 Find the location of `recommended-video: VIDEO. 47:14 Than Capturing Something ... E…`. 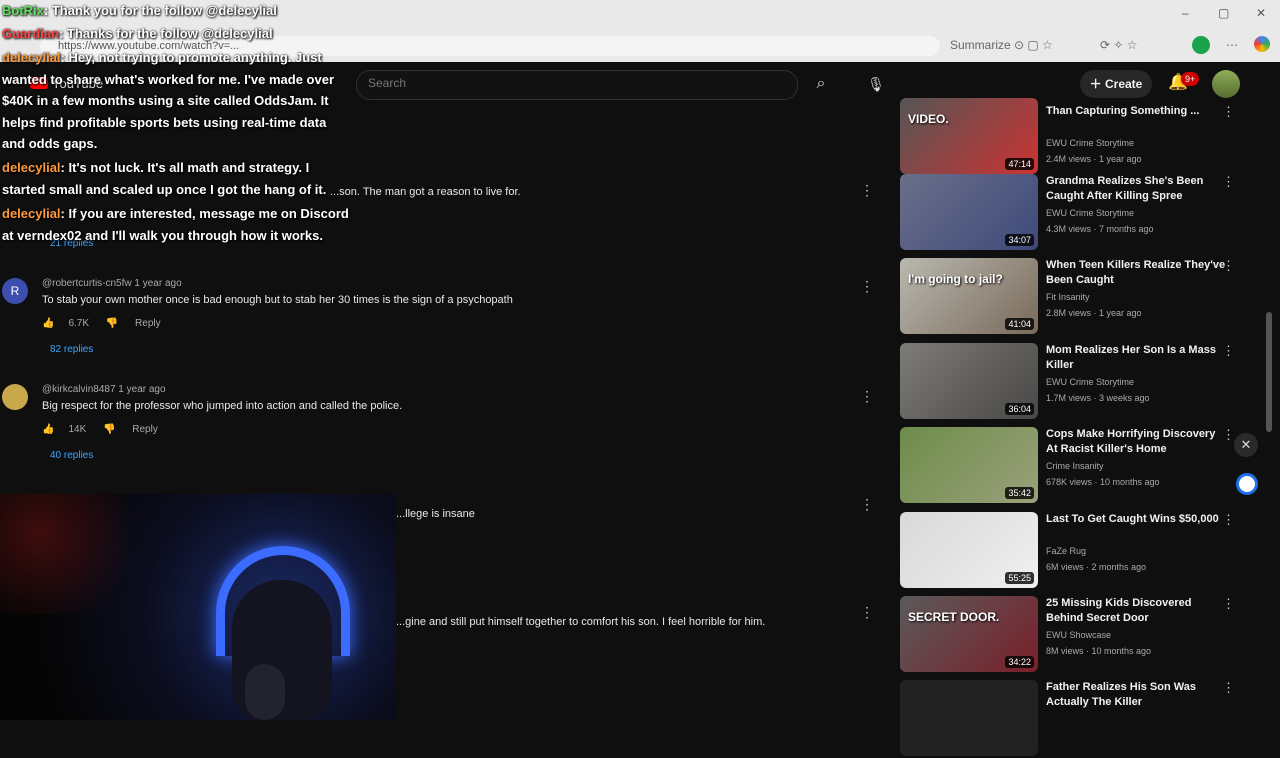

recommended-video: VIDEO. 47:14 Than Capturing Something ... E… is located at coordinates (1080, 140).